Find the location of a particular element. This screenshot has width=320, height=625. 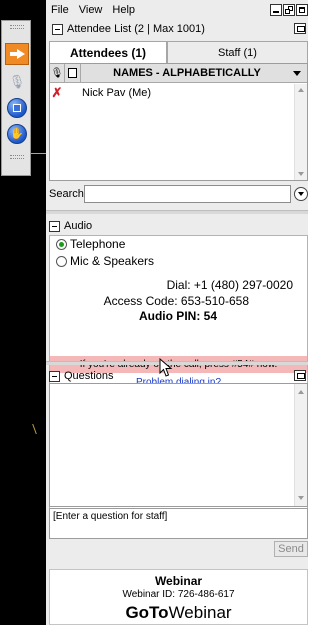

list-header: 🎙 NAMES - ALPHABETICALLY is located at coordinates (178, 73).